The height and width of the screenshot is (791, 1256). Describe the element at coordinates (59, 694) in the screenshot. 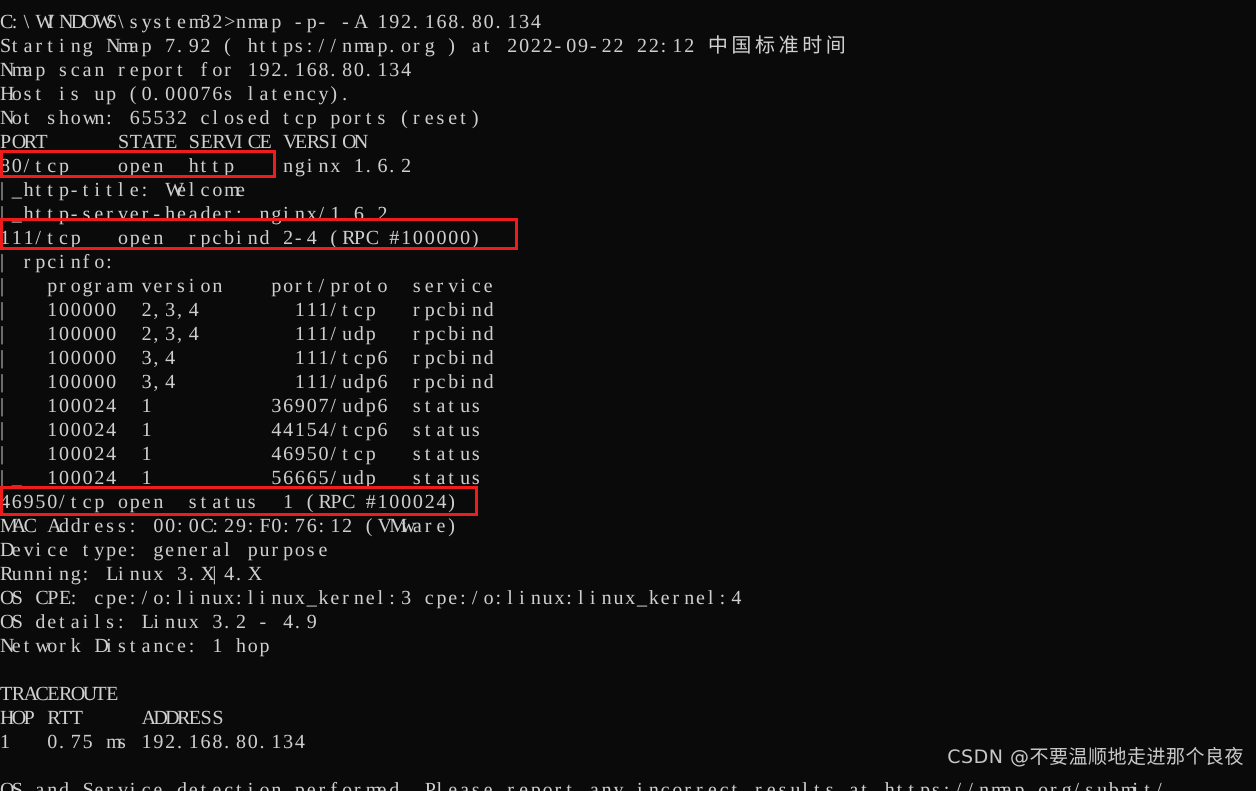

I see `console-line: TRACEROUTE` at that location.